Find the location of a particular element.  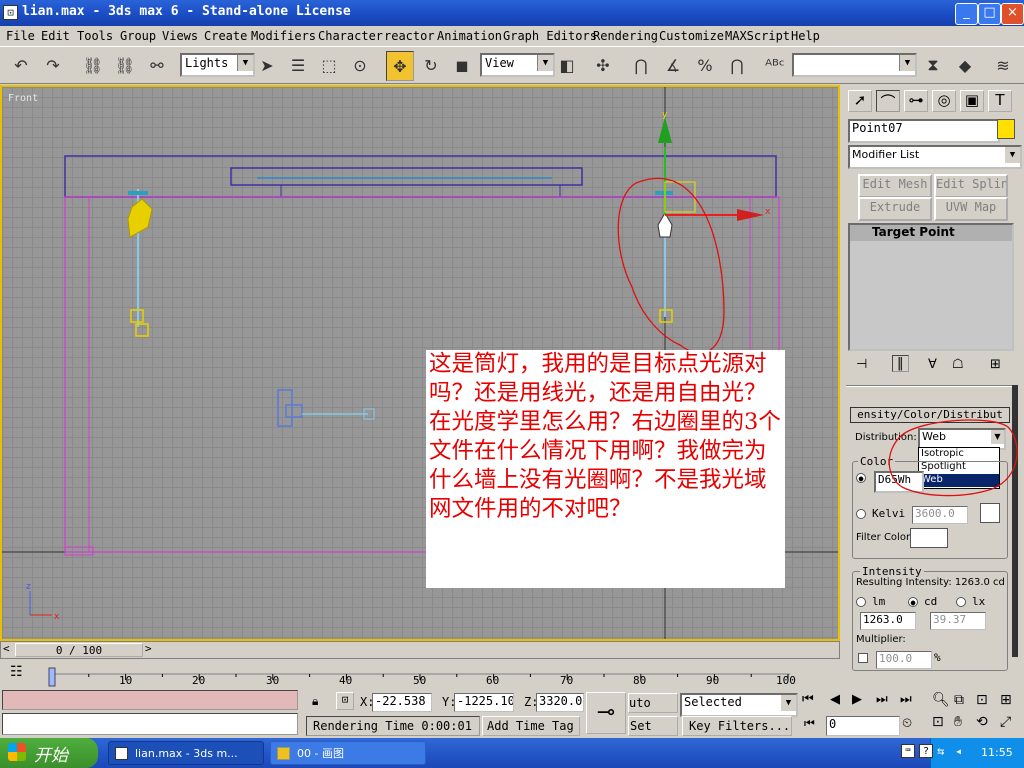

zoom-extents-all-icon: ⊞ is located at coordinates (1006, 700).